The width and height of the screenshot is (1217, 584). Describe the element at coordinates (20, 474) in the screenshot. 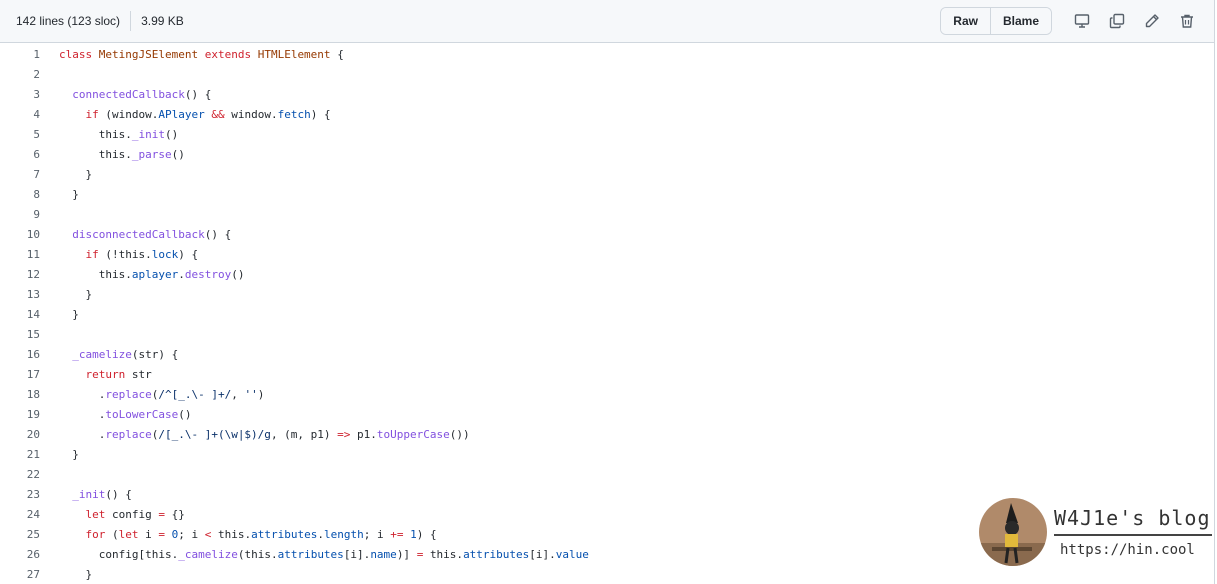

I see `line-number: 22` at that location.